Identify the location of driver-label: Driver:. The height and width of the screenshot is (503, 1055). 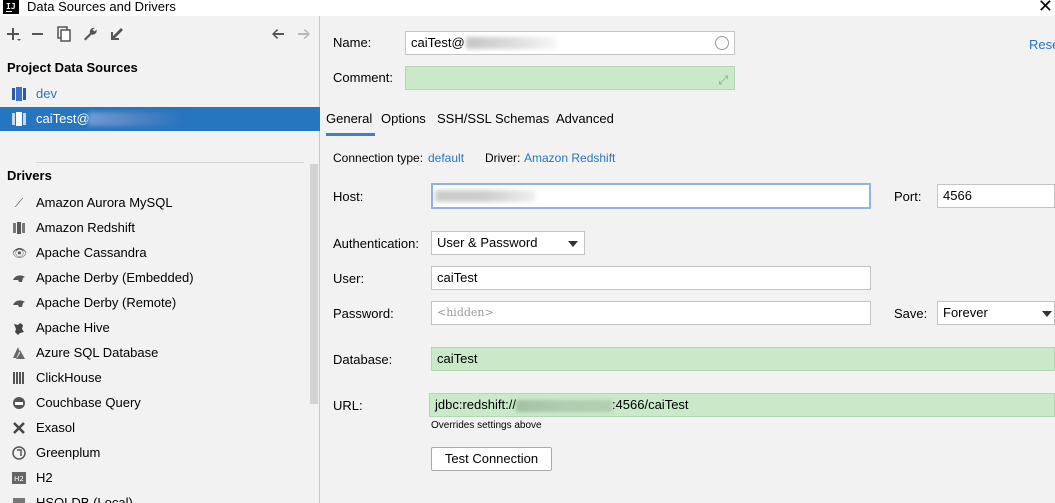
(503, 158).